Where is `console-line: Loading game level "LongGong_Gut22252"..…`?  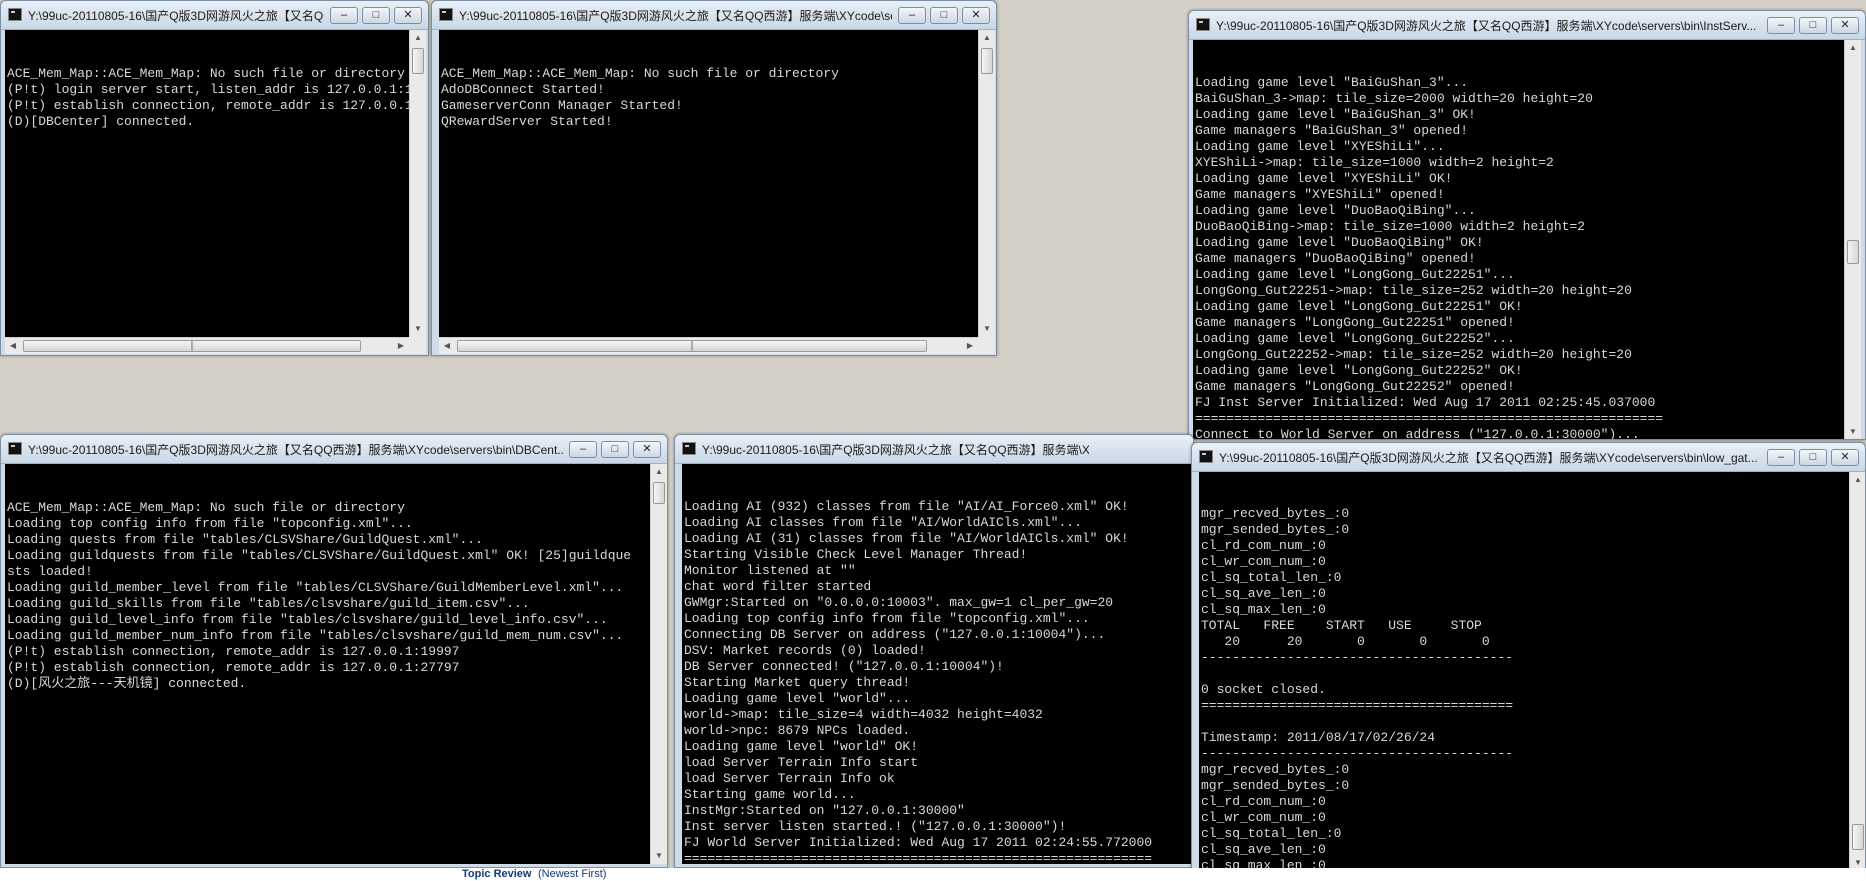 console-line: Loading game level "LongGong_Gut22252"..… is located at coordinates (1355, 338).